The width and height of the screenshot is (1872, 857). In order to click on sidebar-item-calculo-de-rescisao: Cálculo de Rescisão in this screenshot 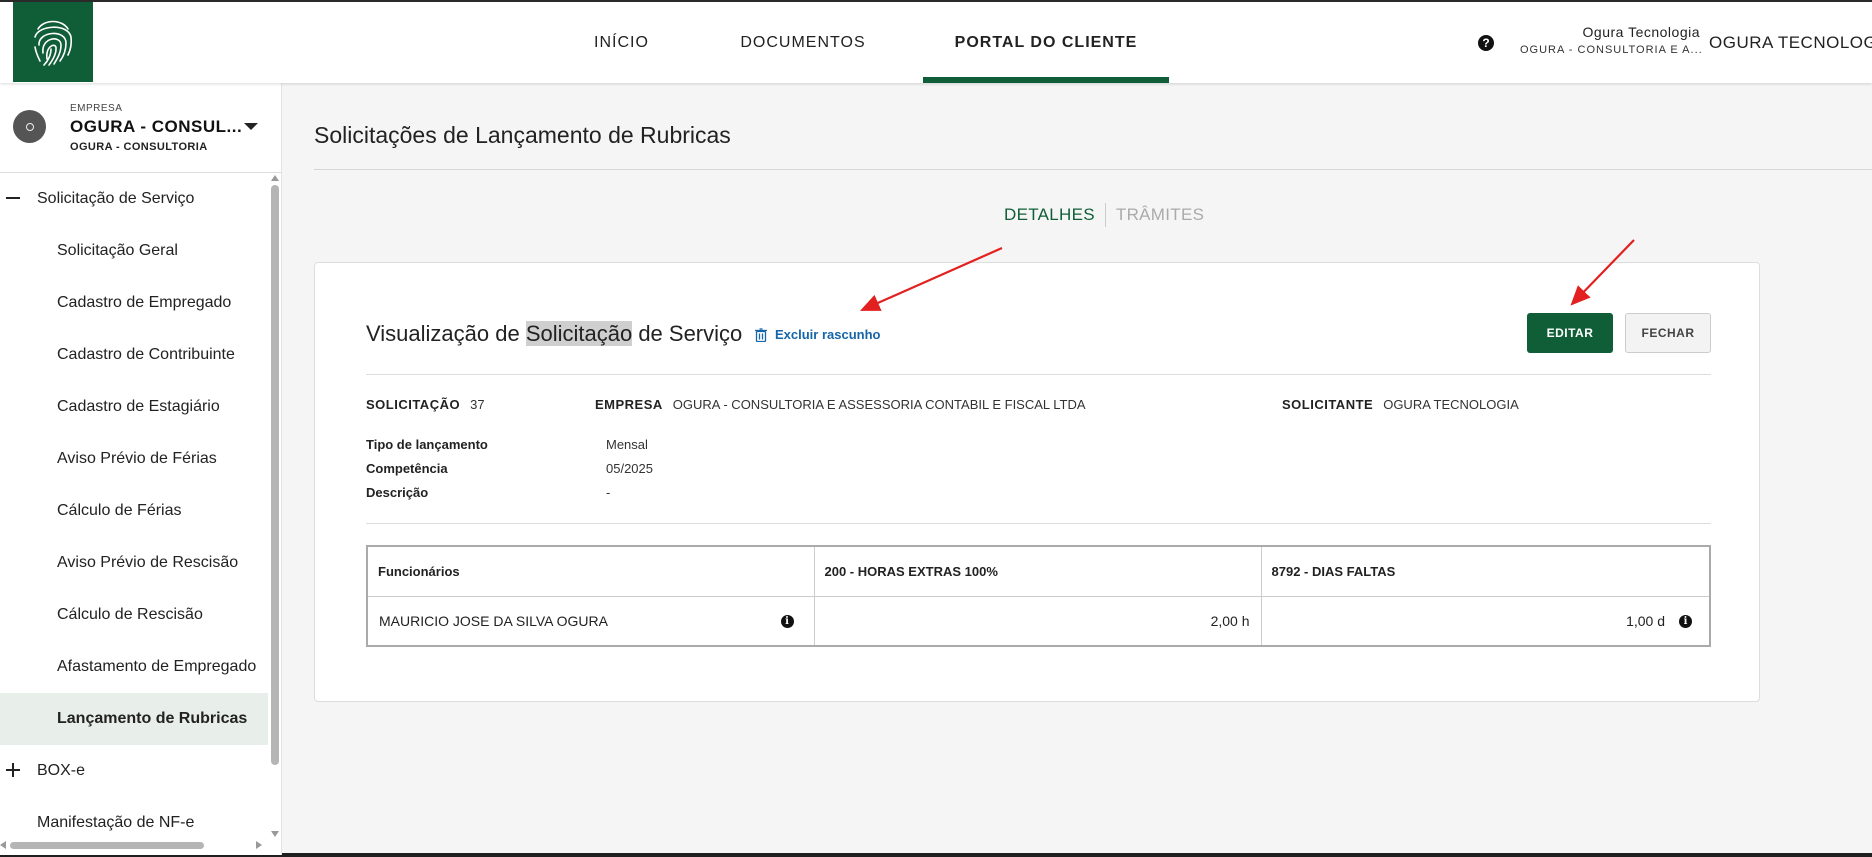, I will do `click(134, 615)`.